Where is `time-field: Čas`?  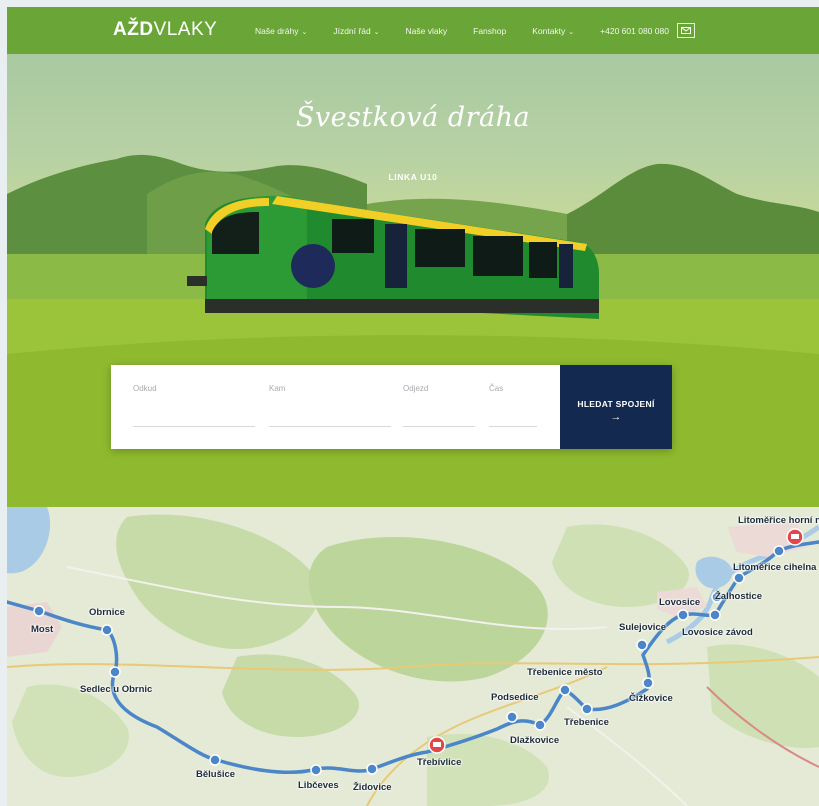 time-field: Čas is located at coordinates (513, 407).